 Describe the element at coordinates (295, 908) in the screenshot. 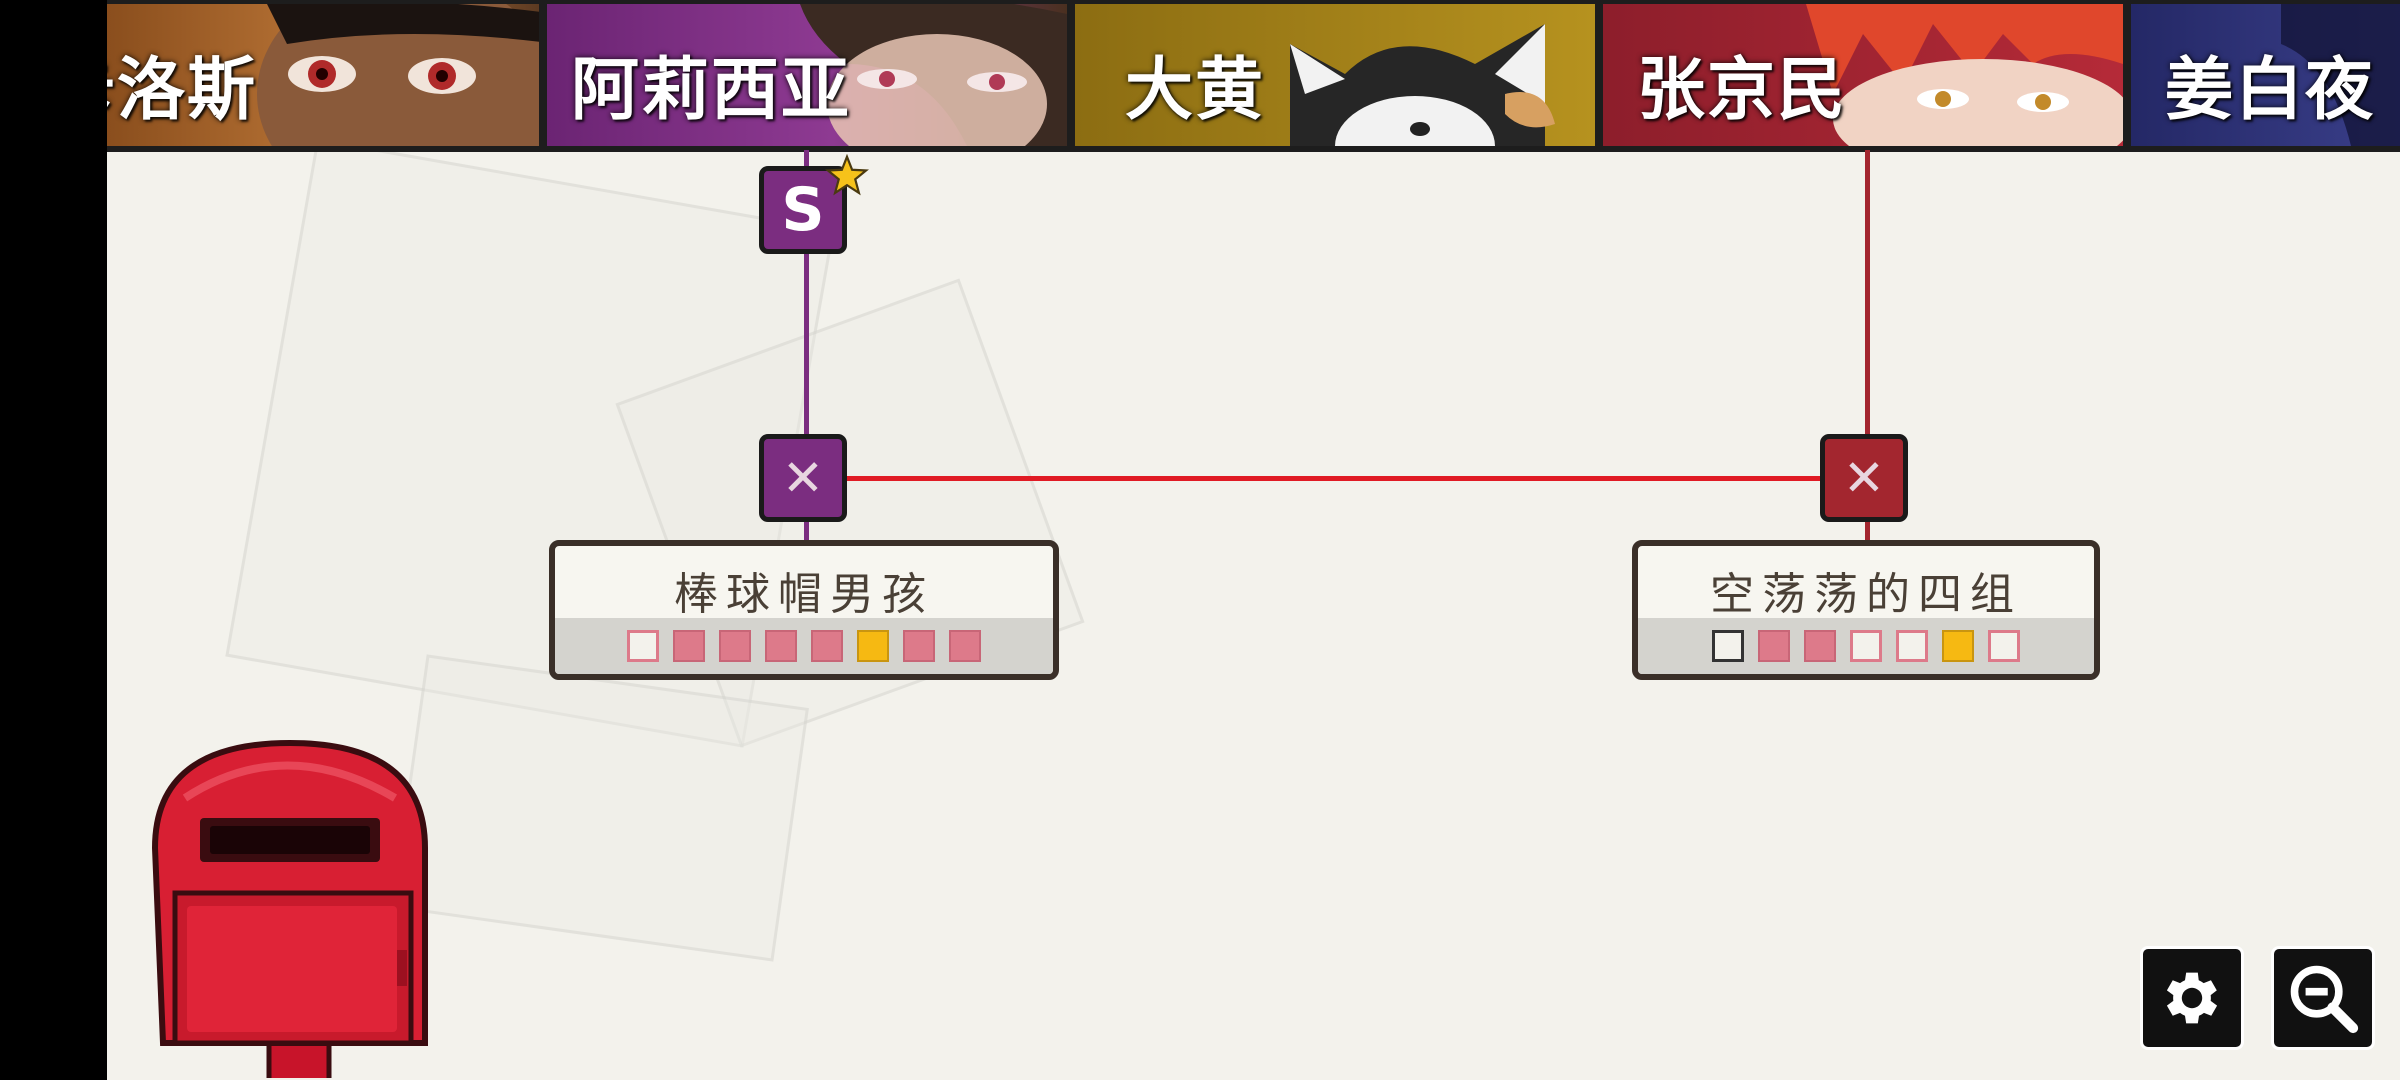

I see `mailbox-icon` at that location.